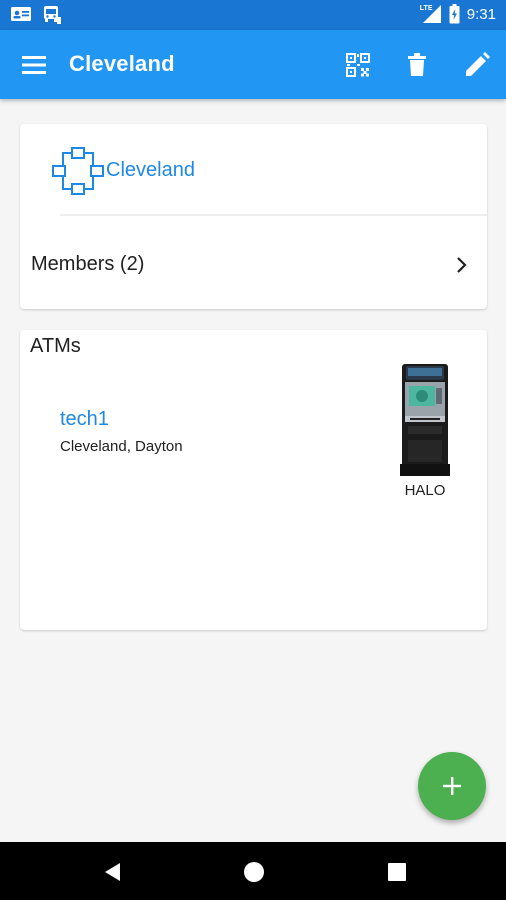  Describe the element at coordinates (462, 265) in the screenshot. I see `chevron-right-icon` at that location.